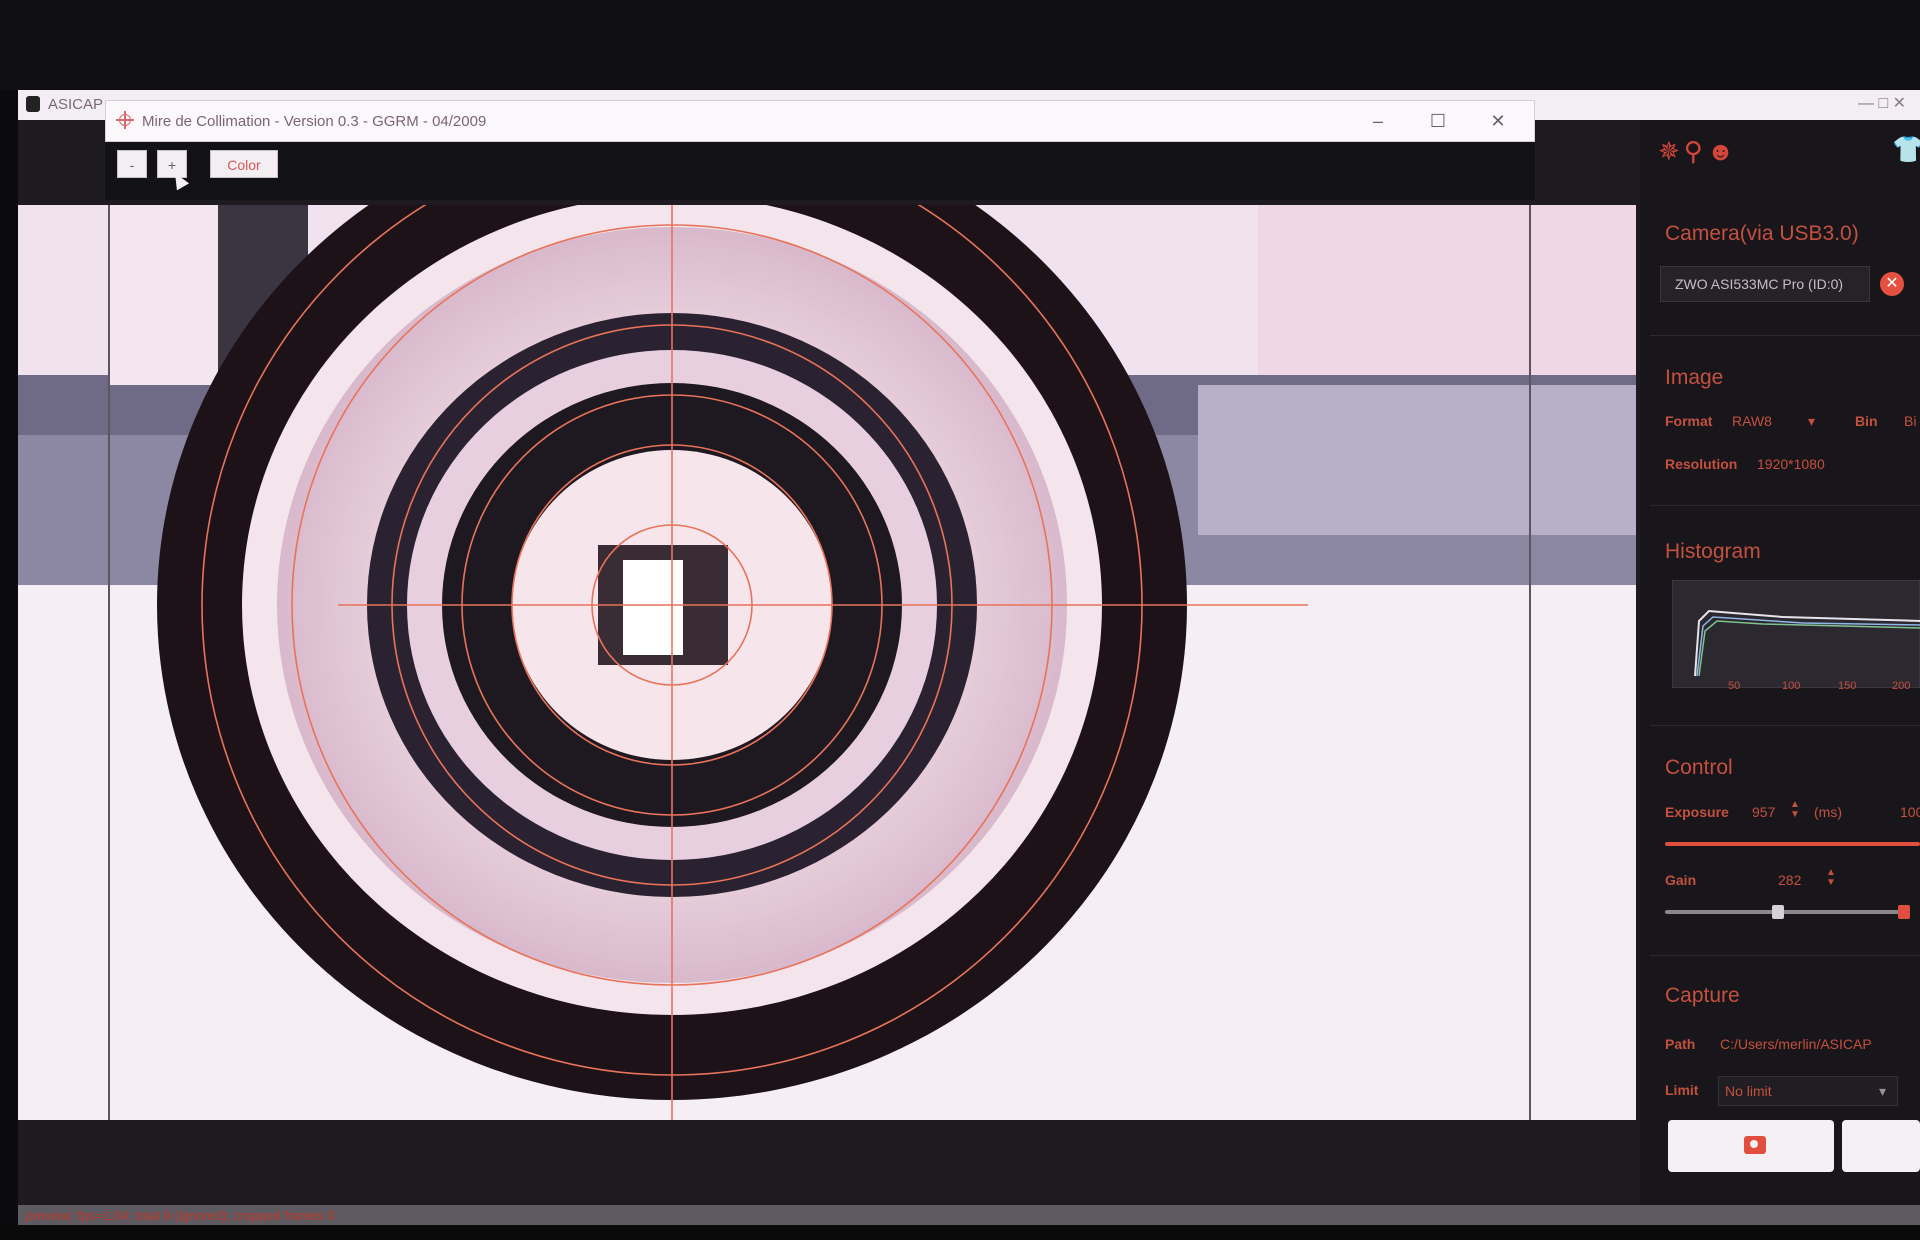 This screenshot has height=1240, width=1920. I want to click on asicap-window-title: ASICAP, so click(76, 104).